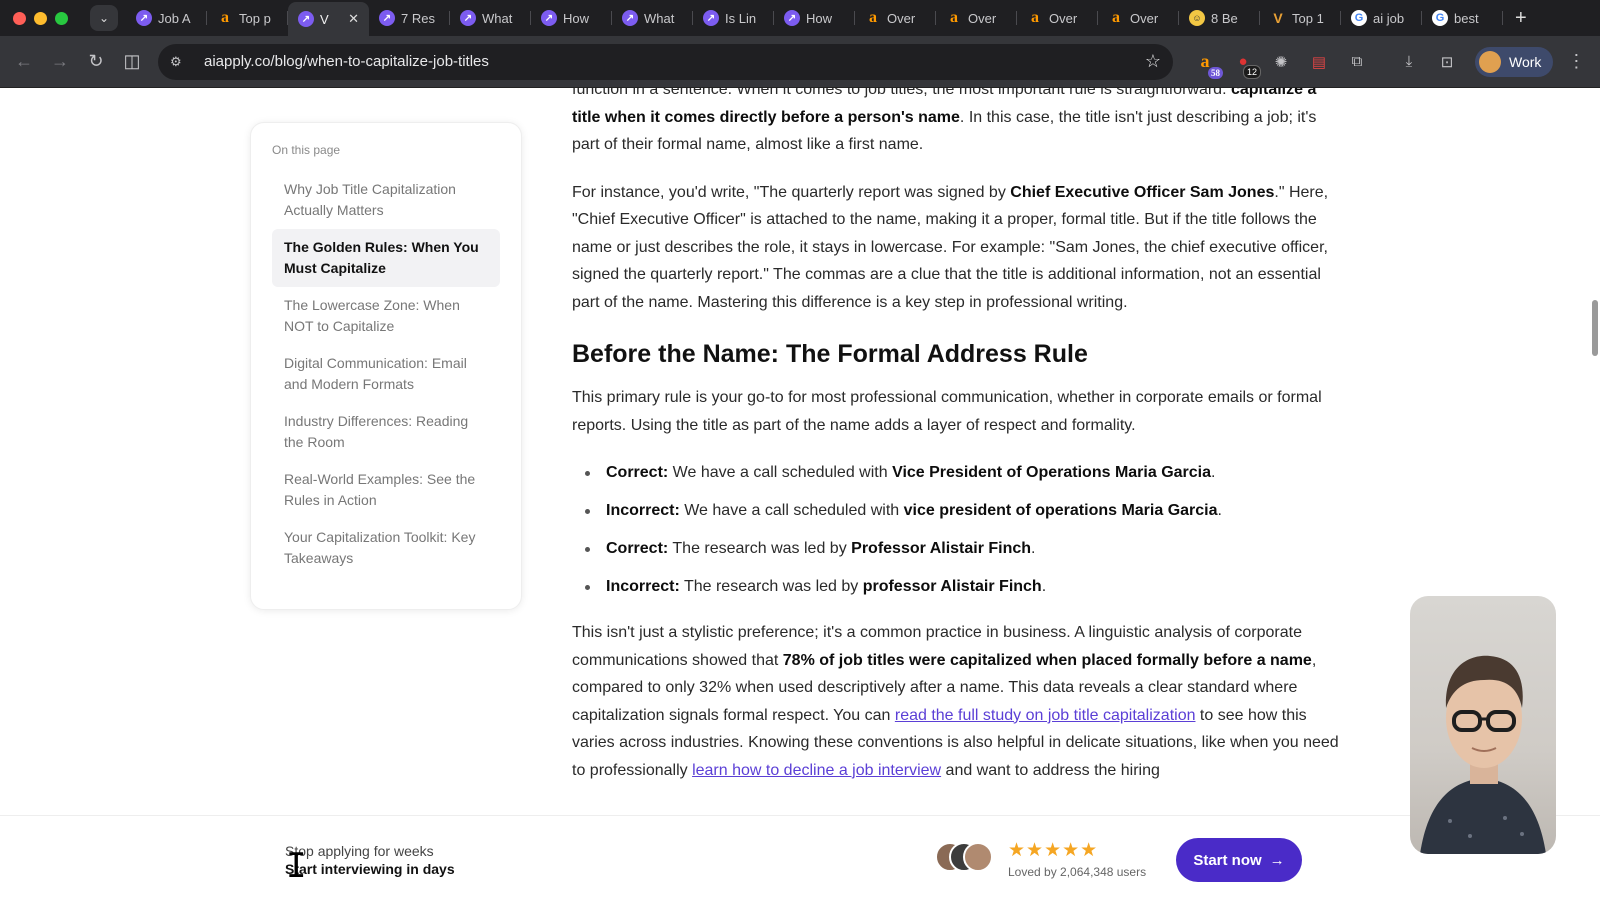 This screenshot has height=900, width=1600. I want to click on extensions-bar: a 58 ● 12 ✺ ▤ ⧉ ⤓ ⊡, so click(1326, 64).